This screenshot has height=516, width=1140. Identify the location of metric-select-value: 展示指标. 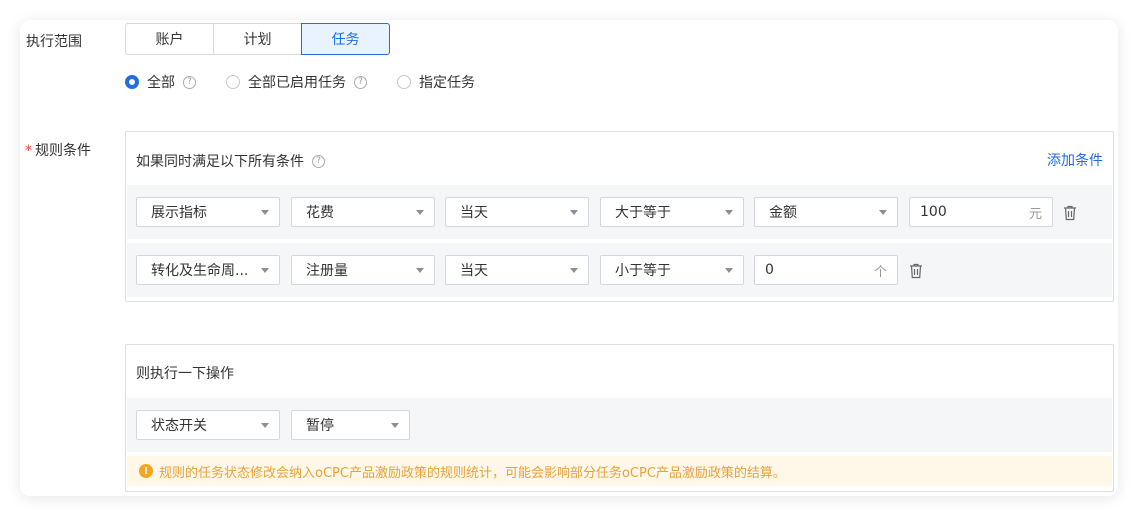
(179, 213).